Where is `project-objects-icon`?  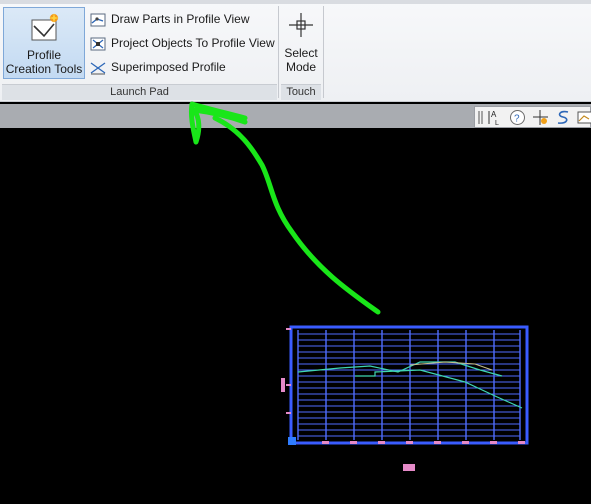
project-objects-icon is located at coordinates (98, 44).